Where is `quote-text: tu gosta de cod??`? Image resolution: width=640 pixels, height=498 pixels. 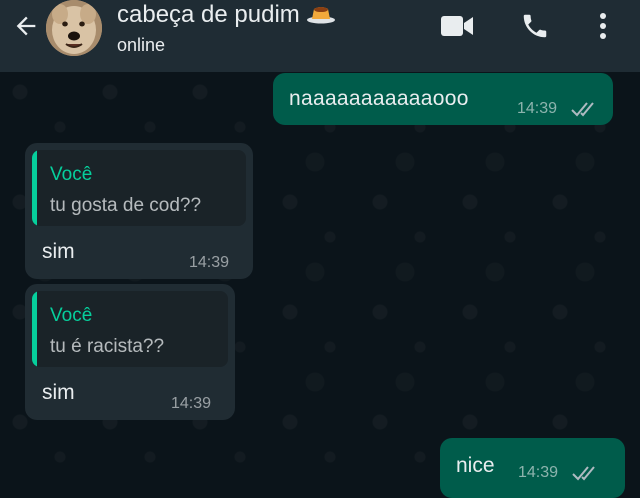 quote-text: tu gosta de cod?? is located at coordinates (126, 205).